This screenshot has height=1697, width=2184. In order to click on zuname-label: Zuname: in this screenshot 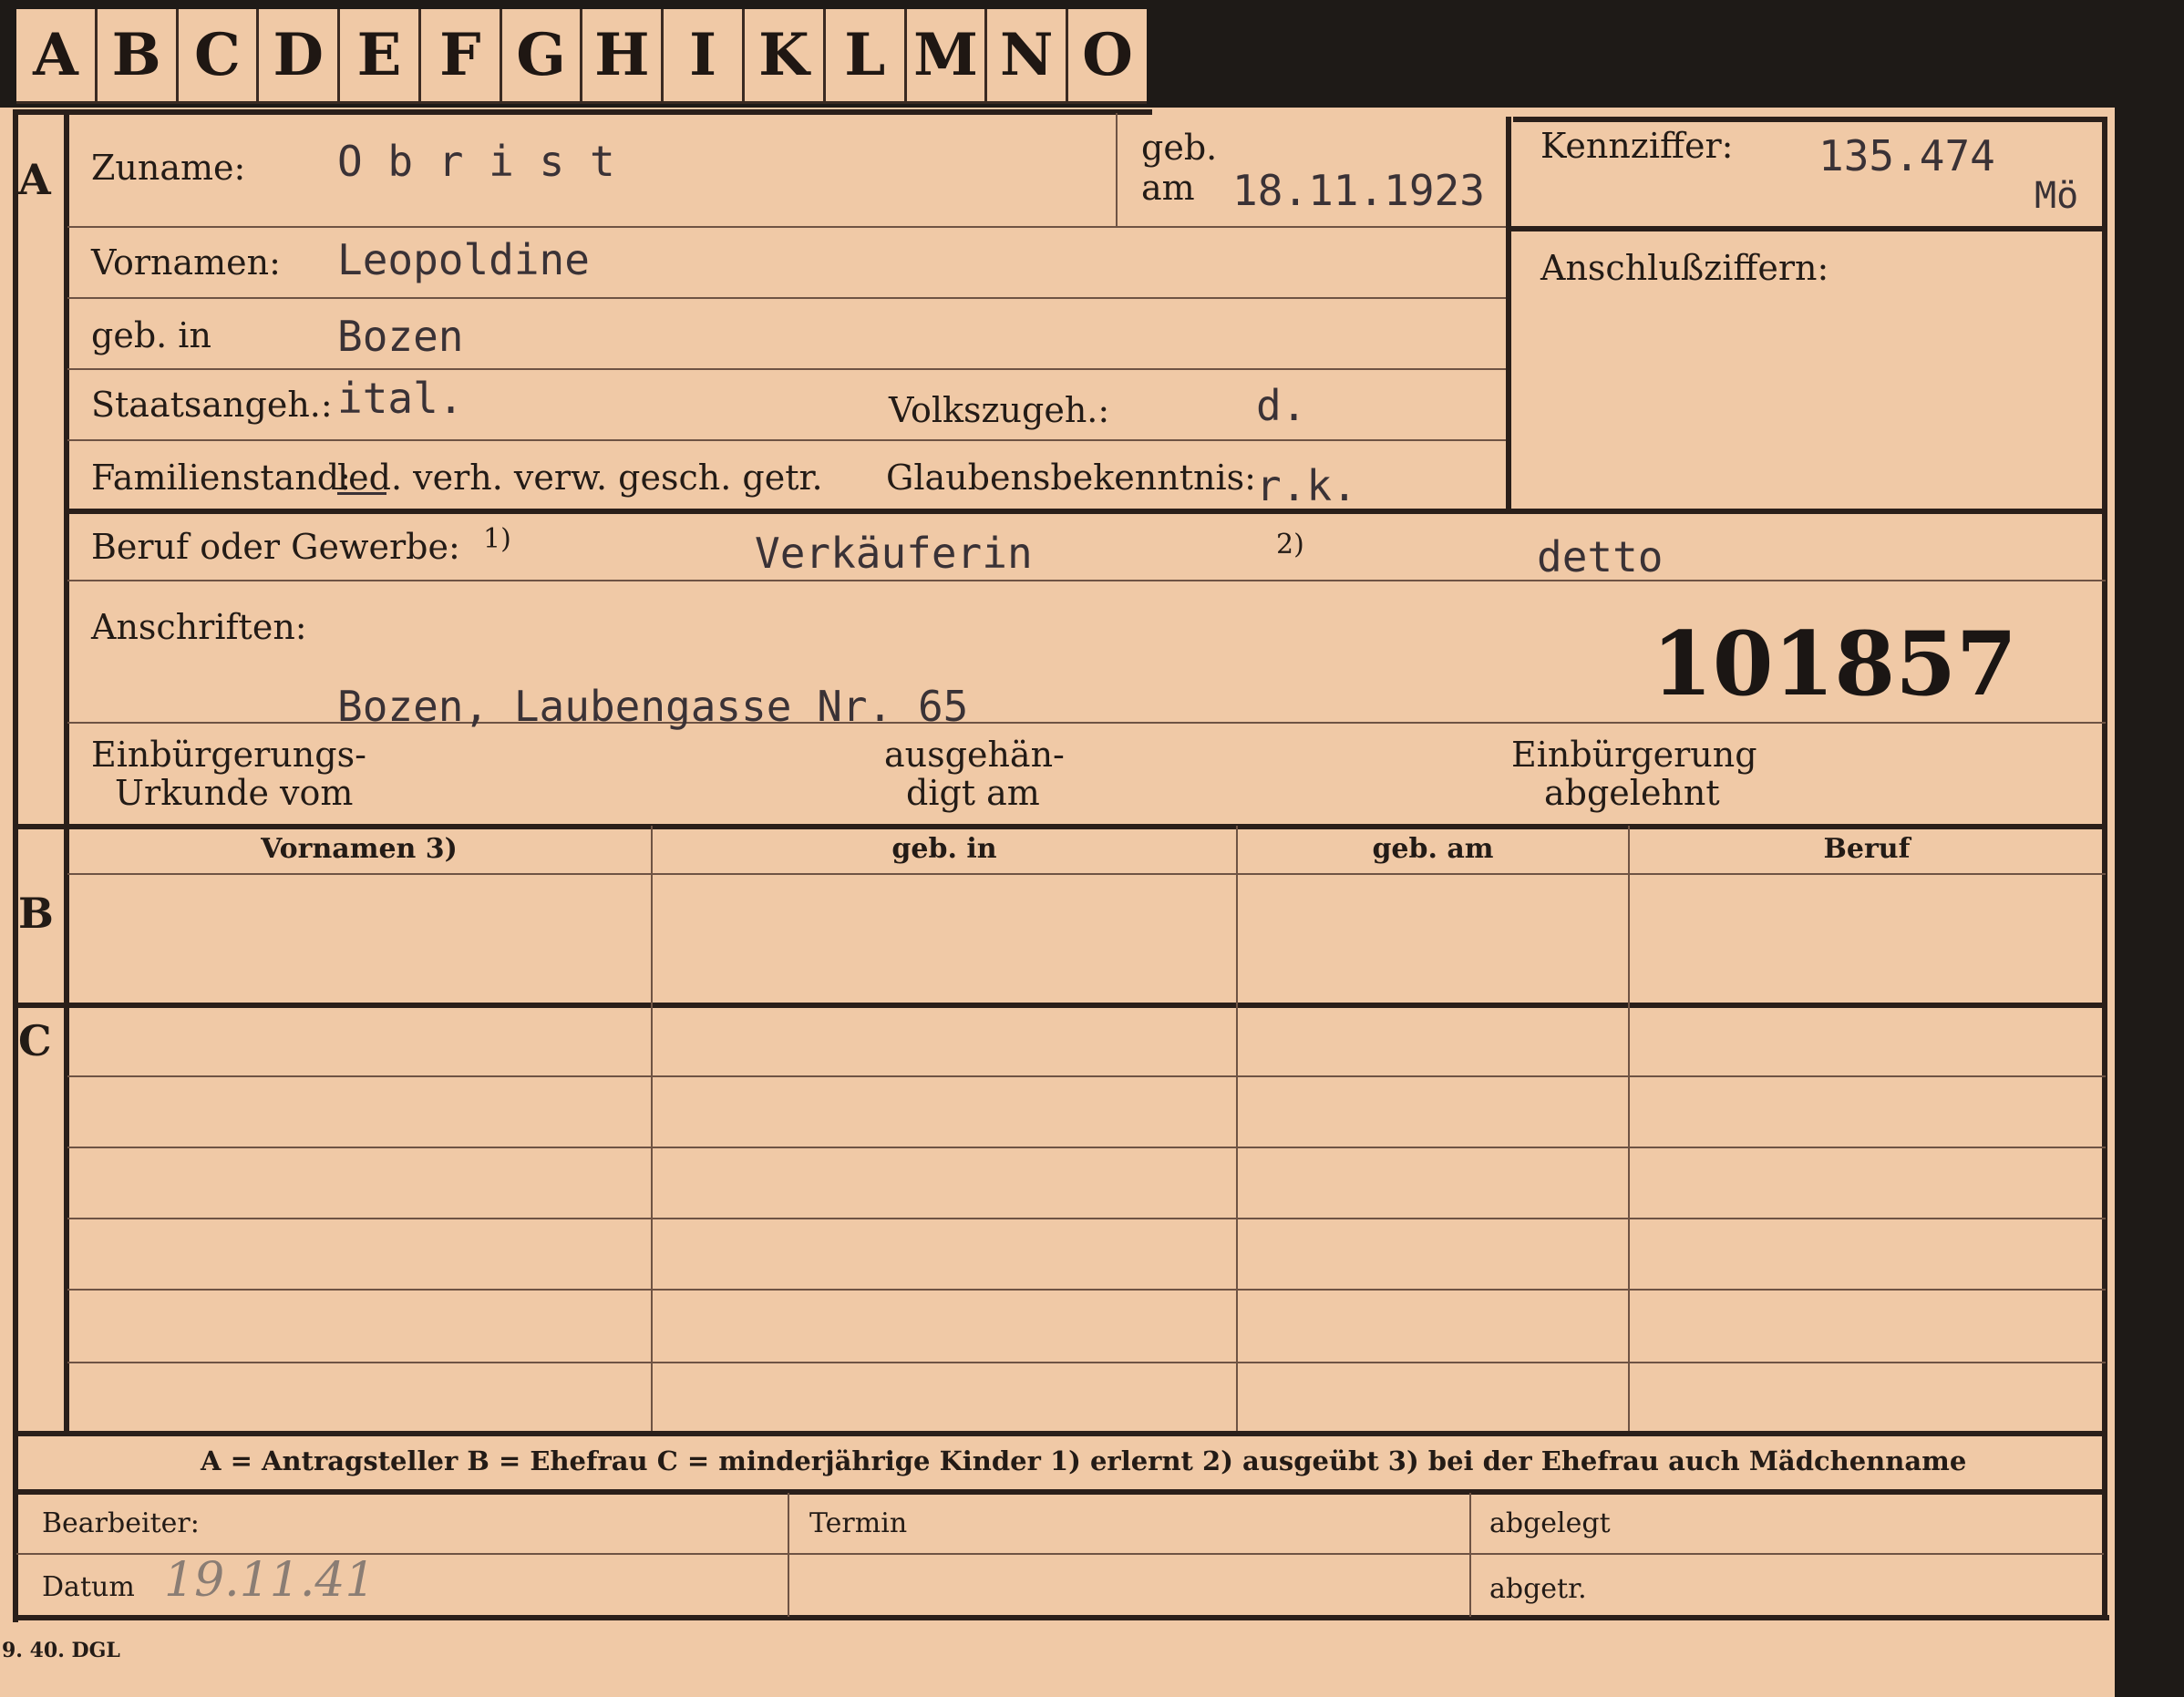, I will do `click(169, 168)`.